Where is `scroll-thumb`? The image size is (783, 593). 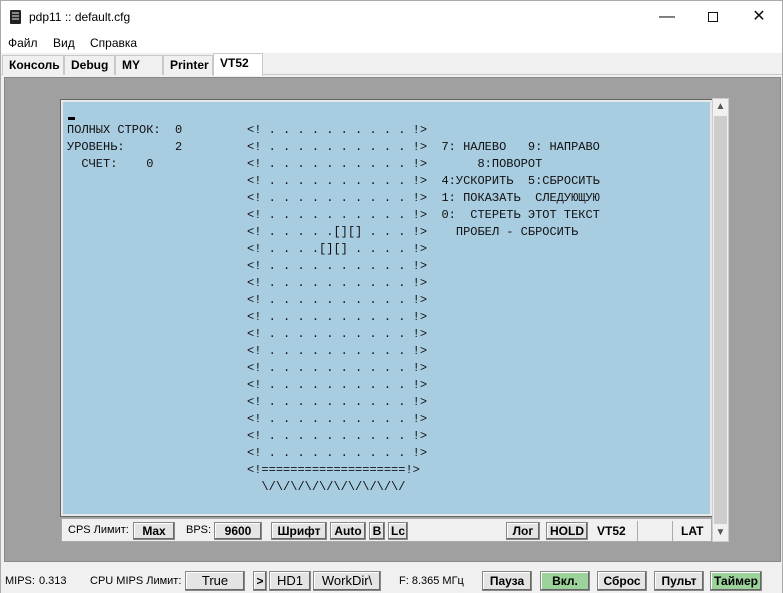
scroll-thumb is located at coordinates (720, 320).